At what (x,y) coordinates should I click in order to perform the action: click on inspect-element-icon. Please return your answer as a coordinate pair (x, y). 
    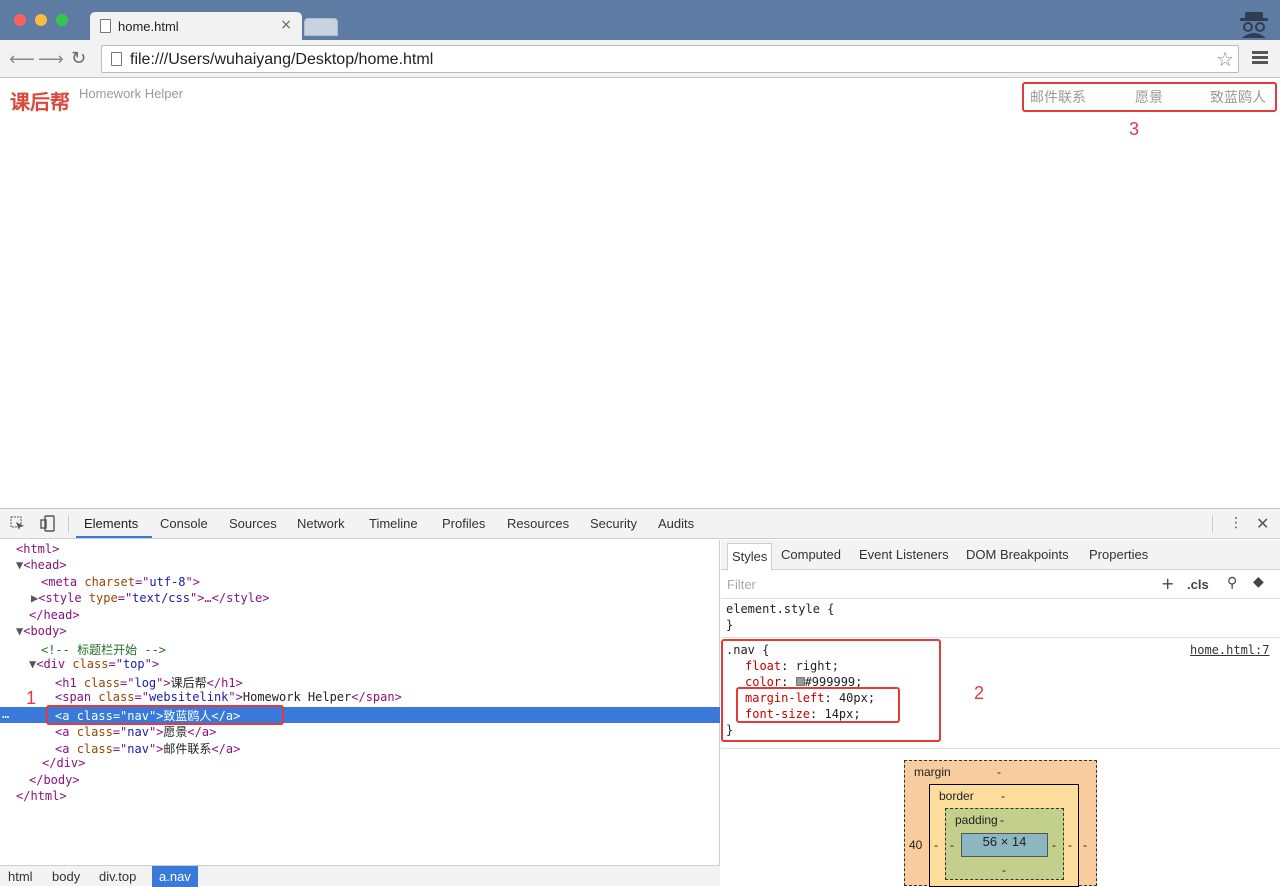
    Looking at the image, I should click on (17, 523).